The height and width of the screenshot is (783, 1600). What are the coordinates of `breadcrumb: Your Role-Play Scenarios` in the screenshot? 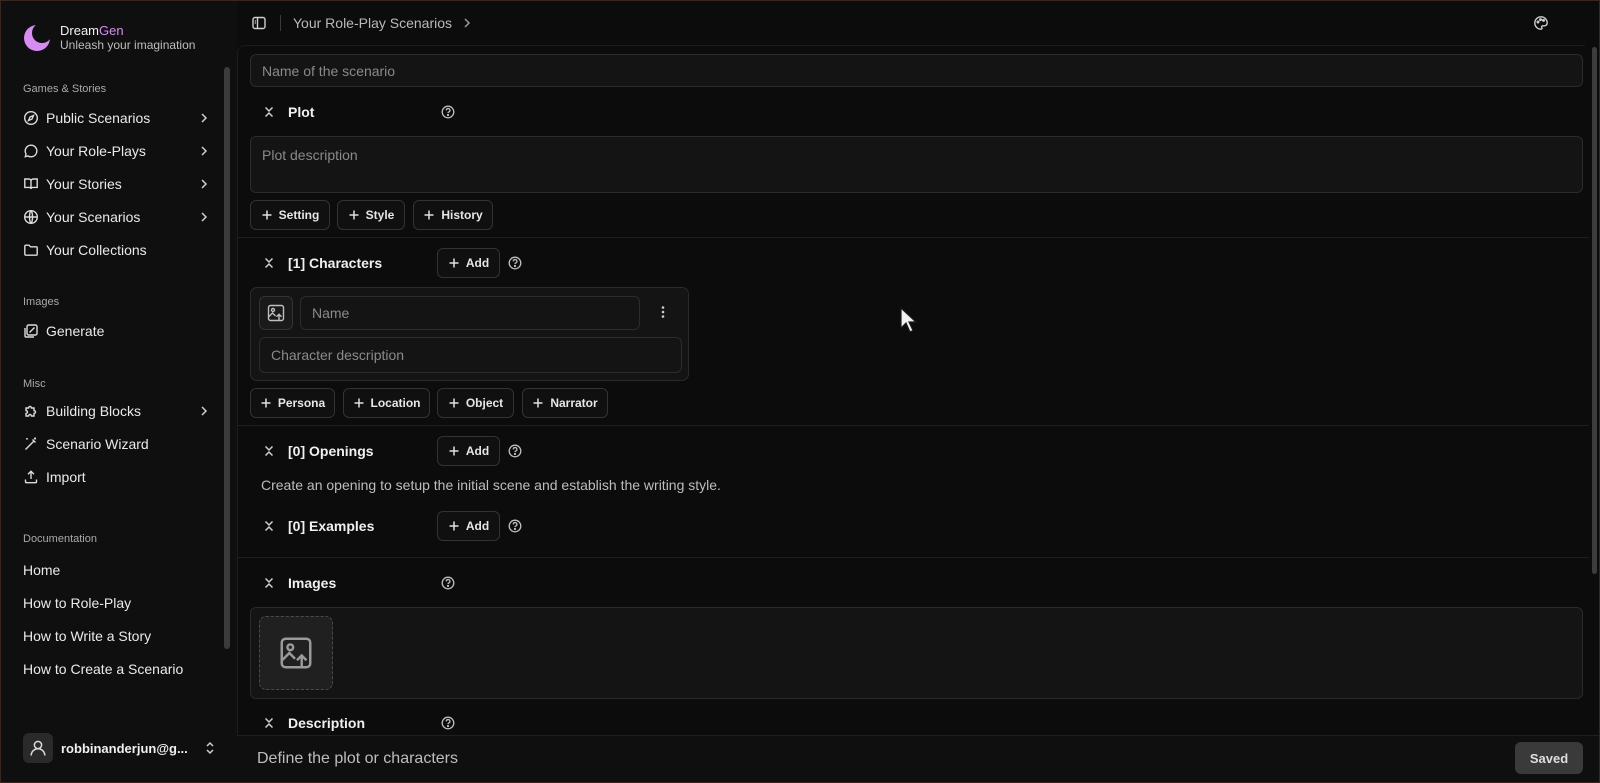 It's located at (383, 23).